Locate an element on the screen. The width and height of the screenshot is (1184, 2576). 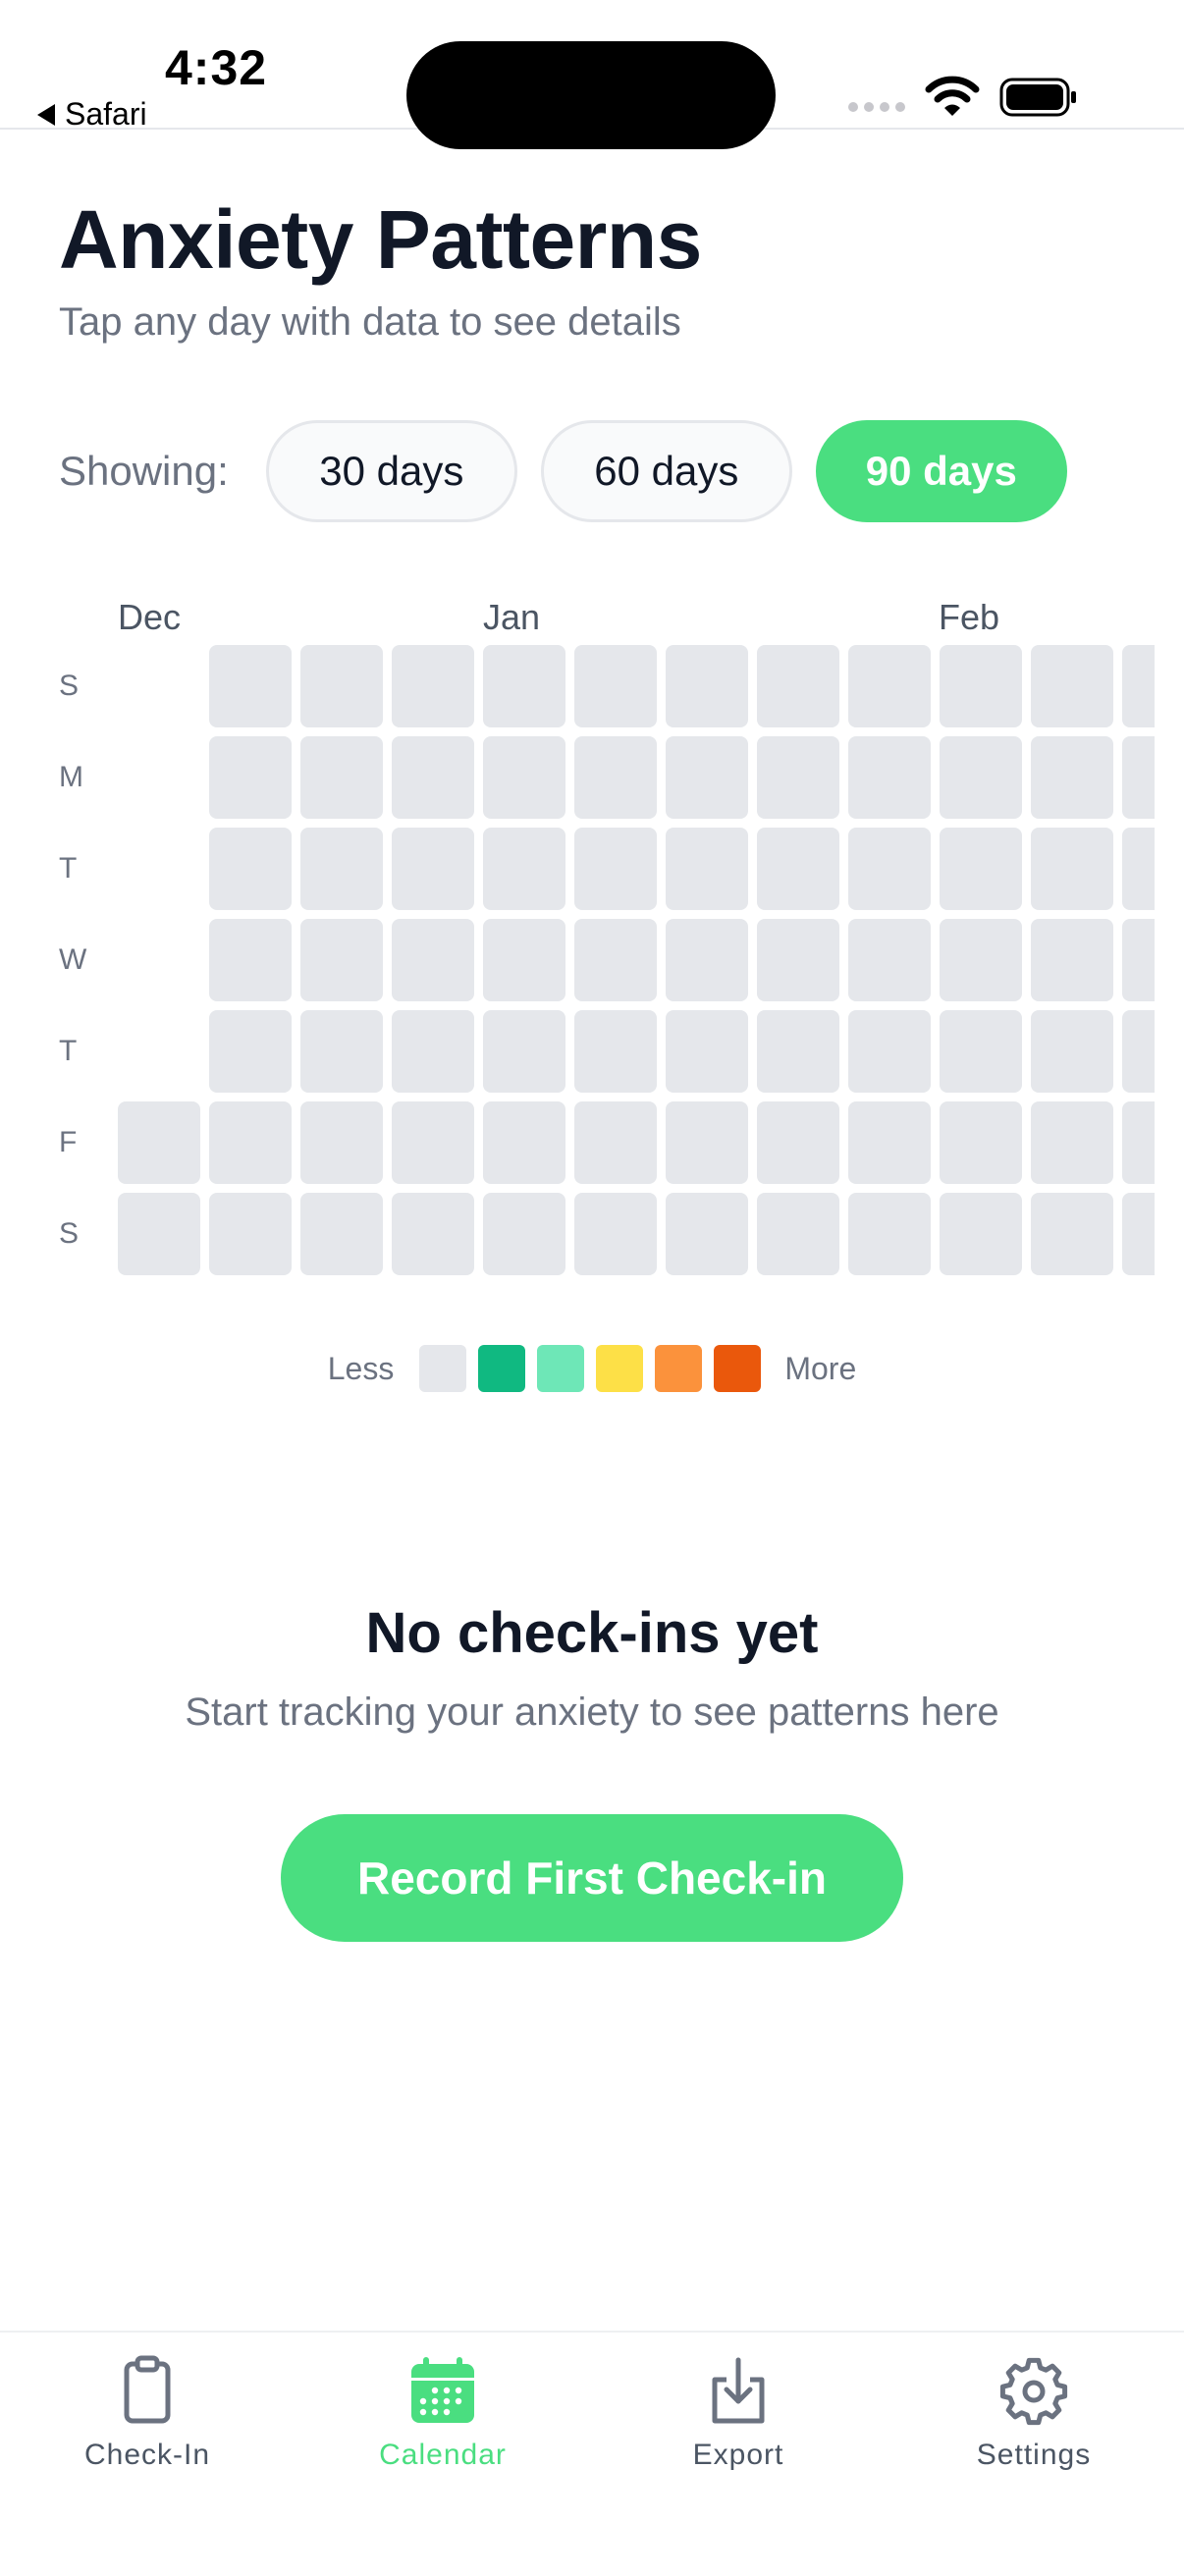
tab-bar: Check-In Calendar Export Settings is located at coordinates (592, 2453).